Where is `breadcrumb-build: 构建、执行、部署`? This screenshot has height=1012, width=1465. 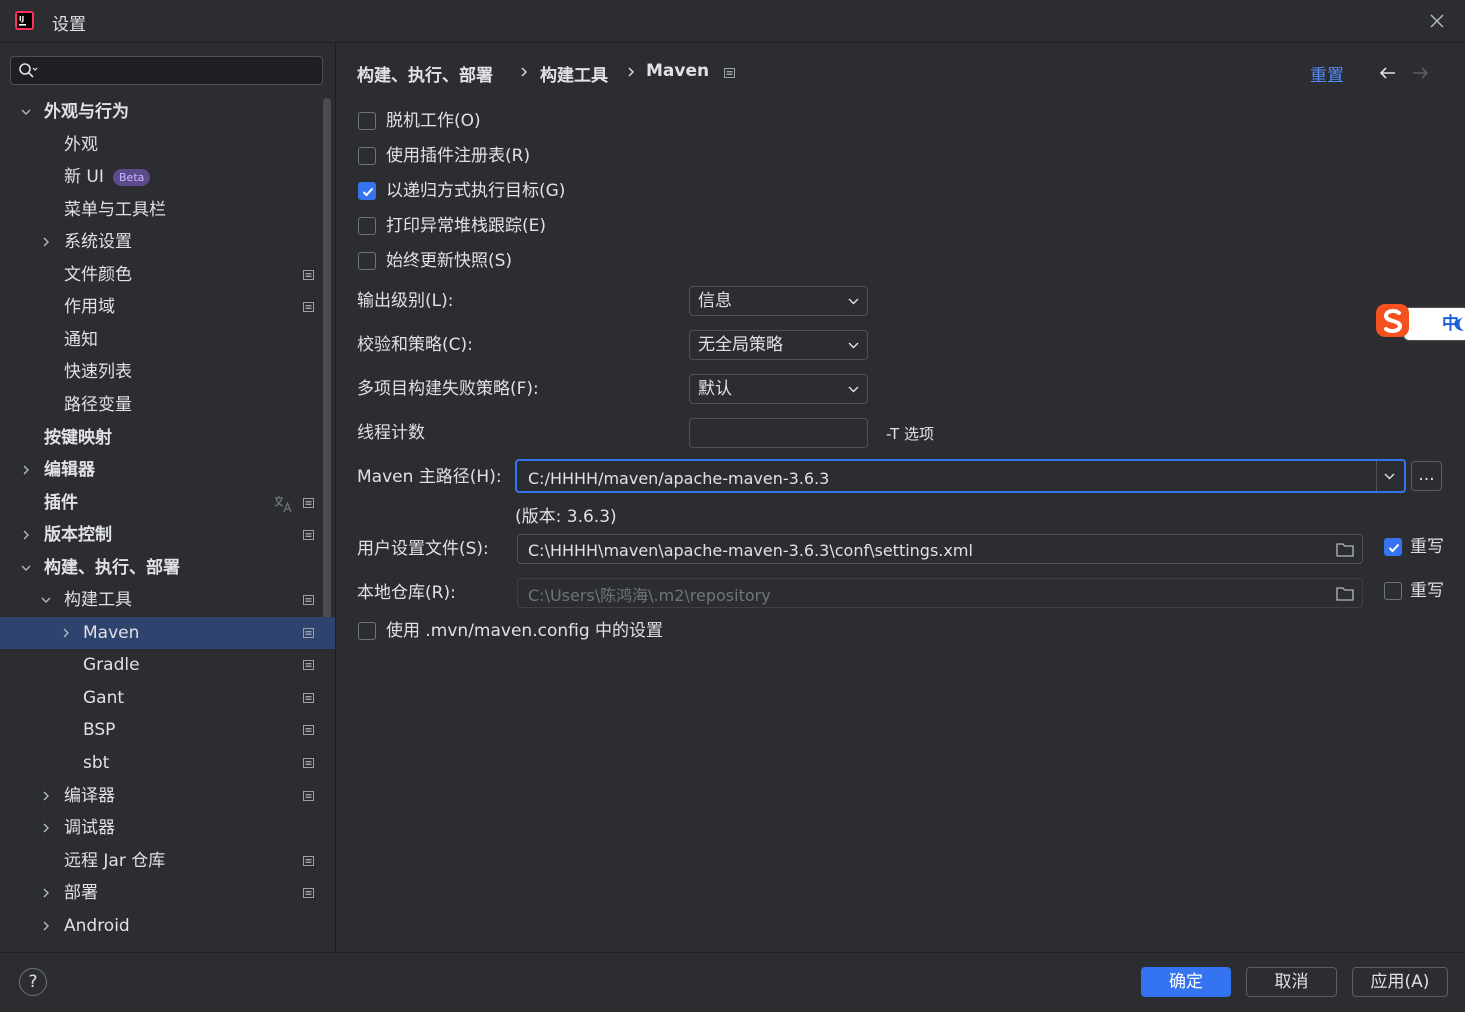
breadcrumb-build: 构建、执行、部署 is located at coordinates (425, 73).